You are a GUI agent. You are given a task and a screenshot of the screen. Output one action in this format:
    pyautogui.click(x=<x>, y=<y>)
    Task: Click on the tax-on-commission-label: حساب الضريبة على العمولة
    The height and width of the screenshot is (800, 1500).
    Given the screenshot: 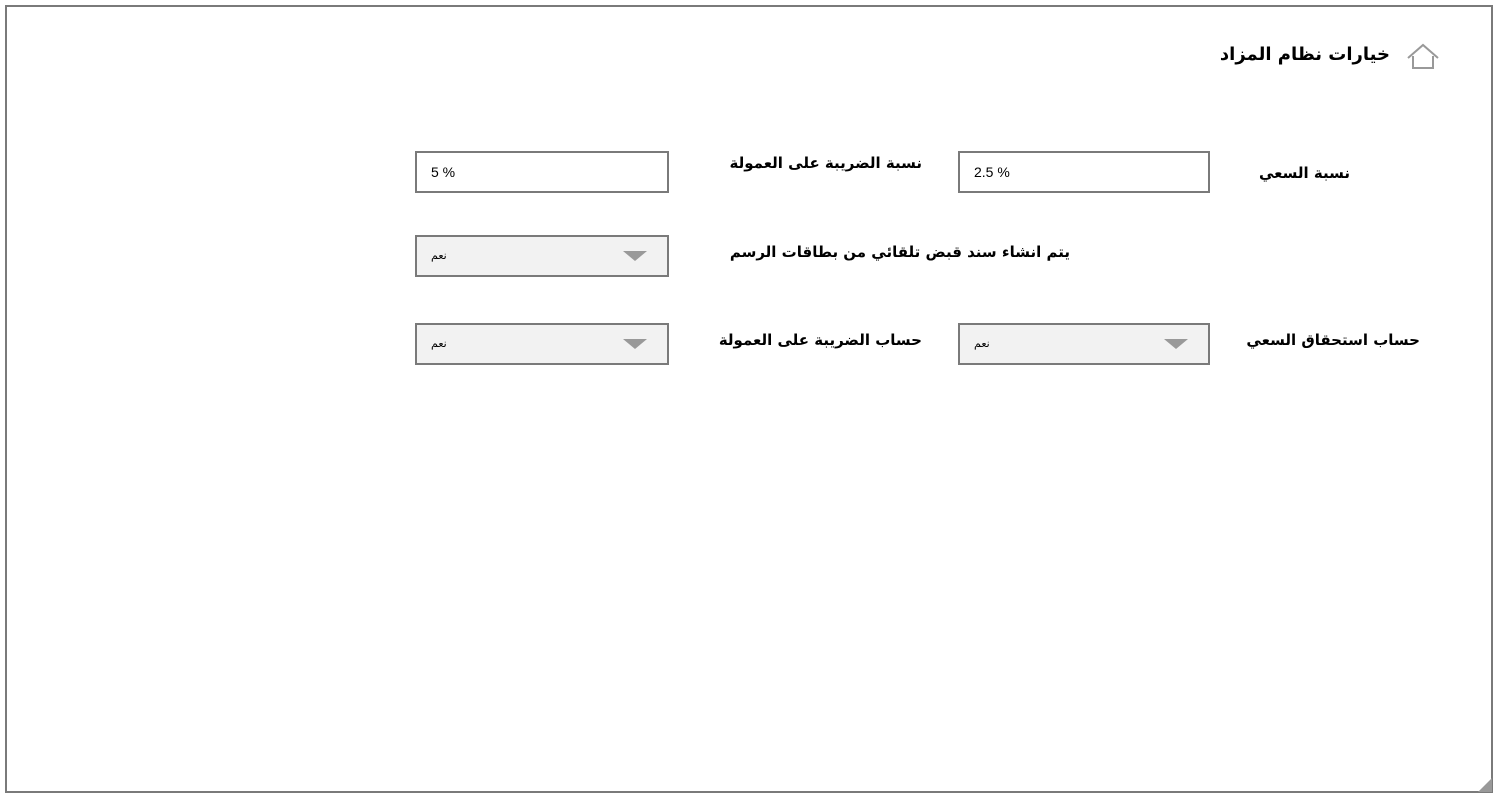 What is the action you would take?
    pyautogui.click(x=820, y=340)
    